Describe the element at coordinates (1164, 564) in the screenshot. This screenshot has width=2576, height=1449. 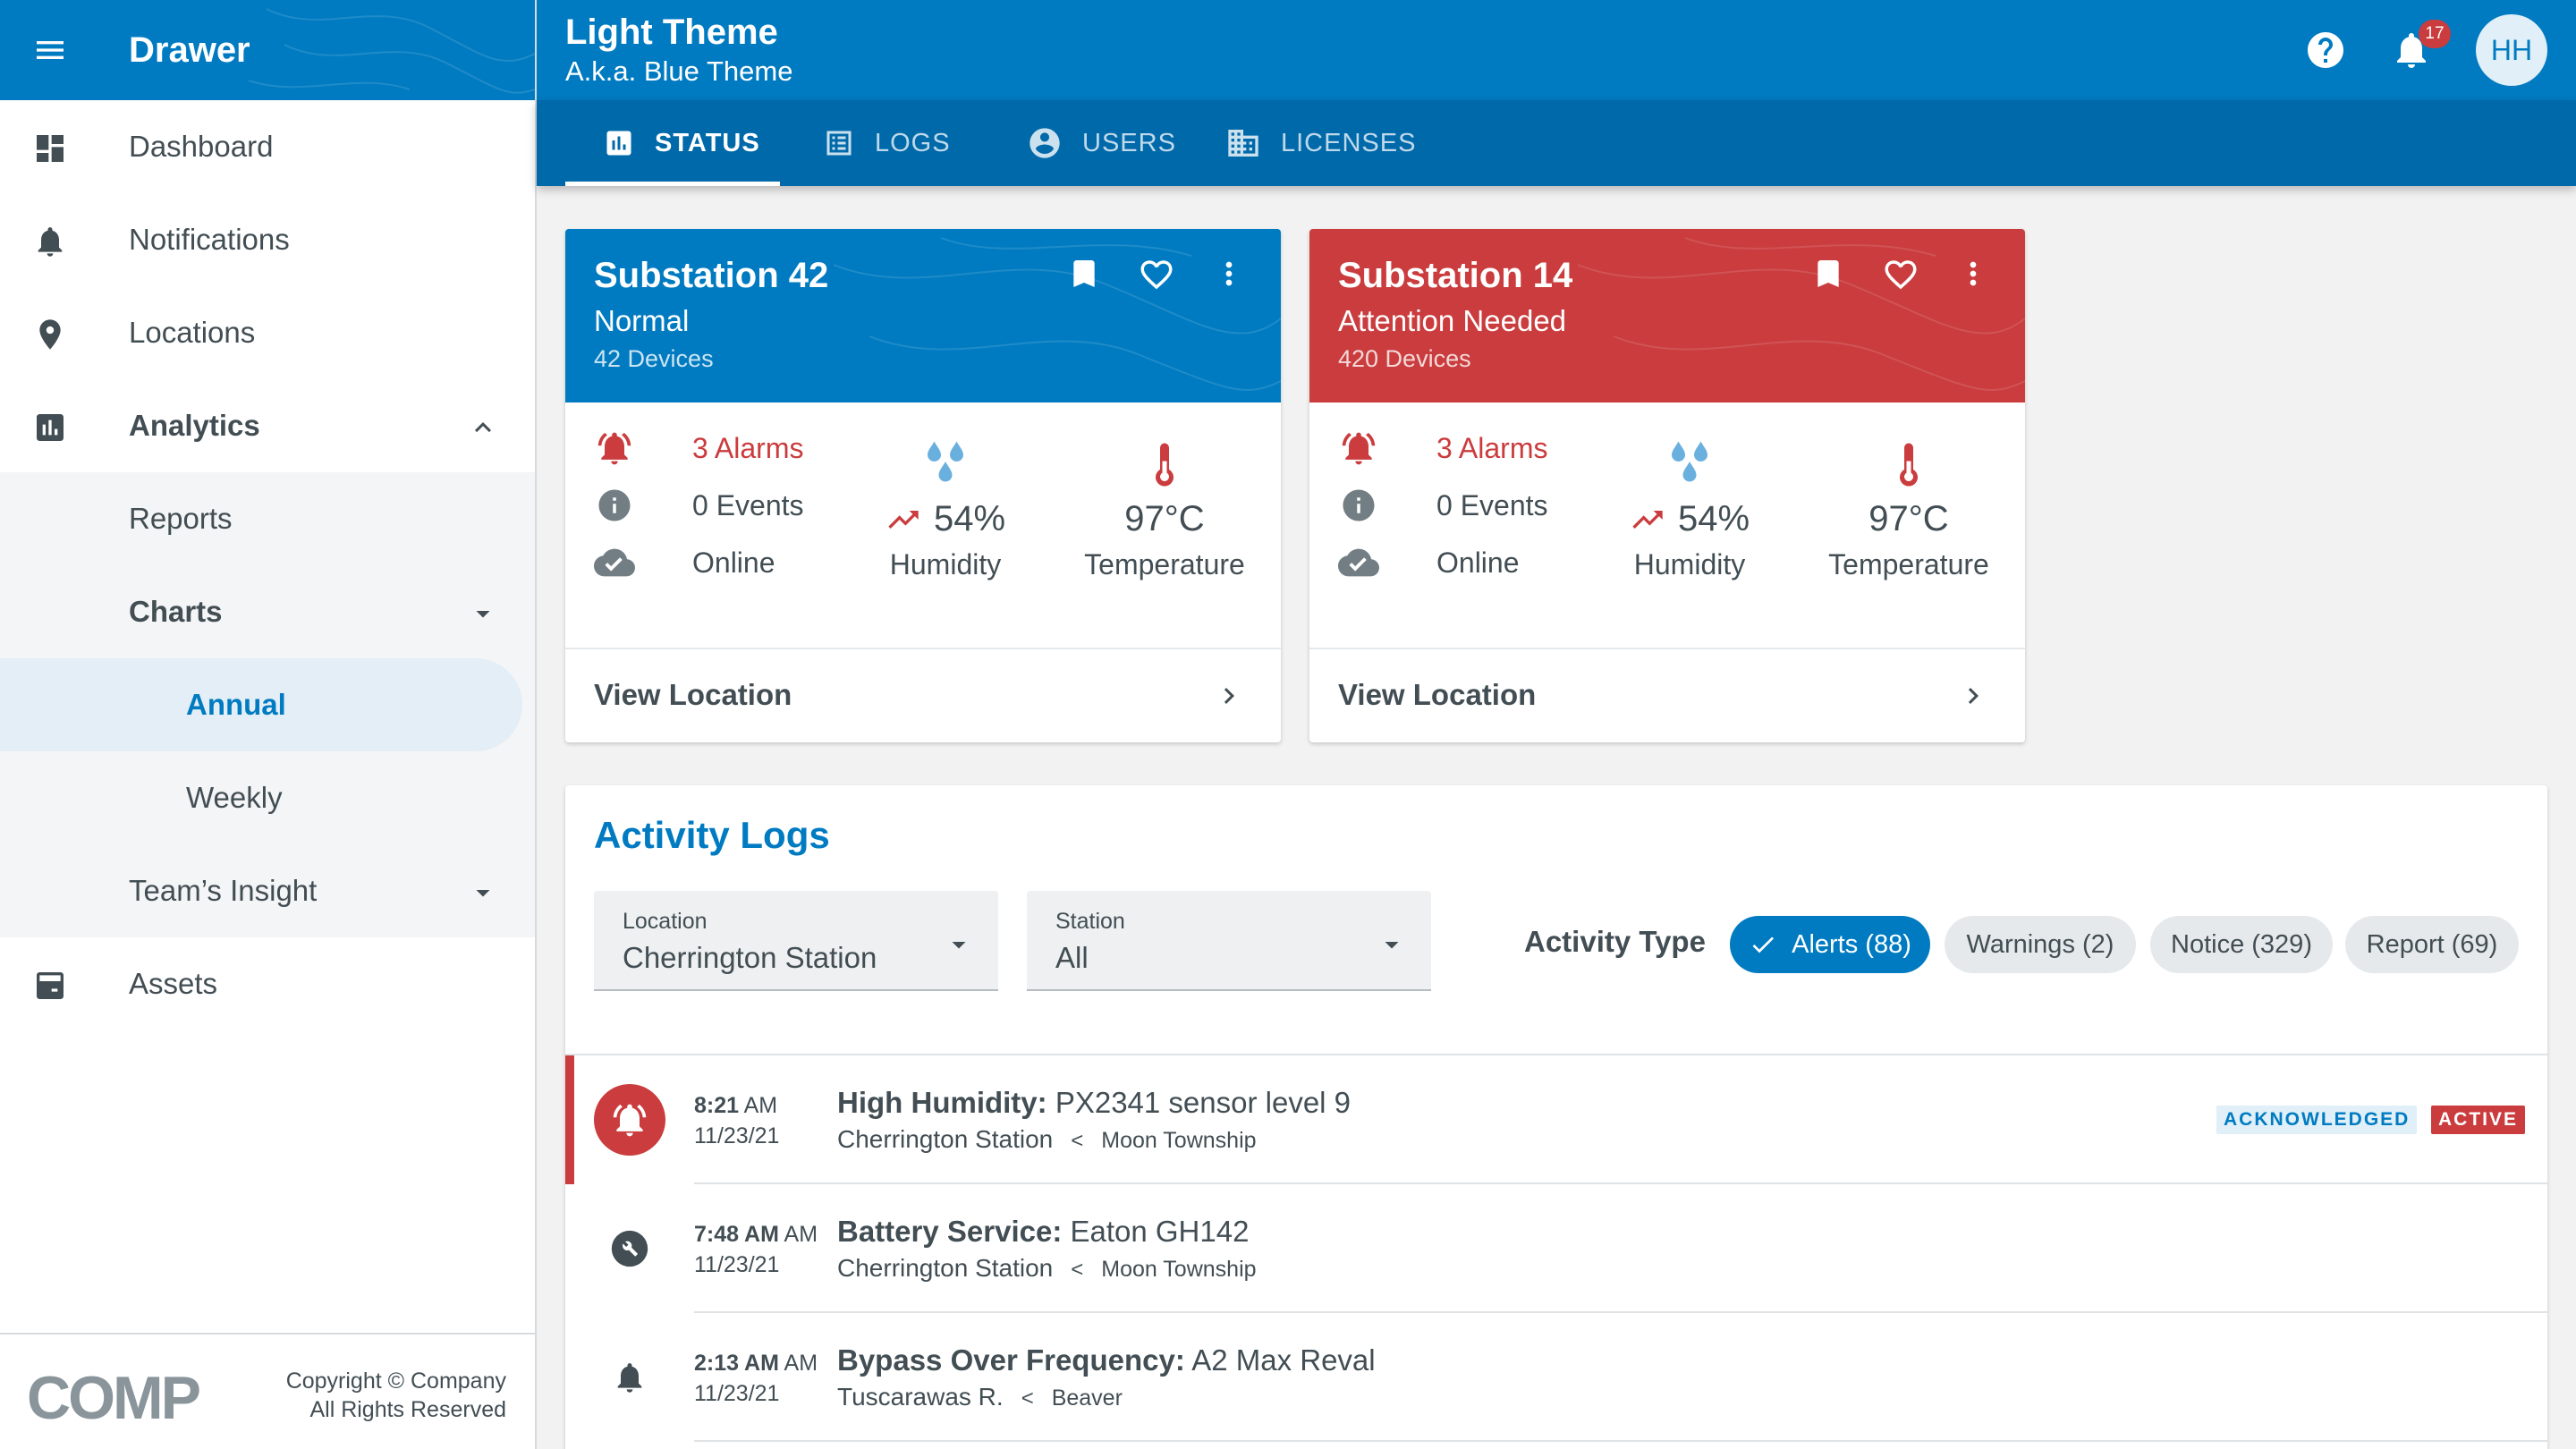
I see `temperature-label: Temperature` at that location.